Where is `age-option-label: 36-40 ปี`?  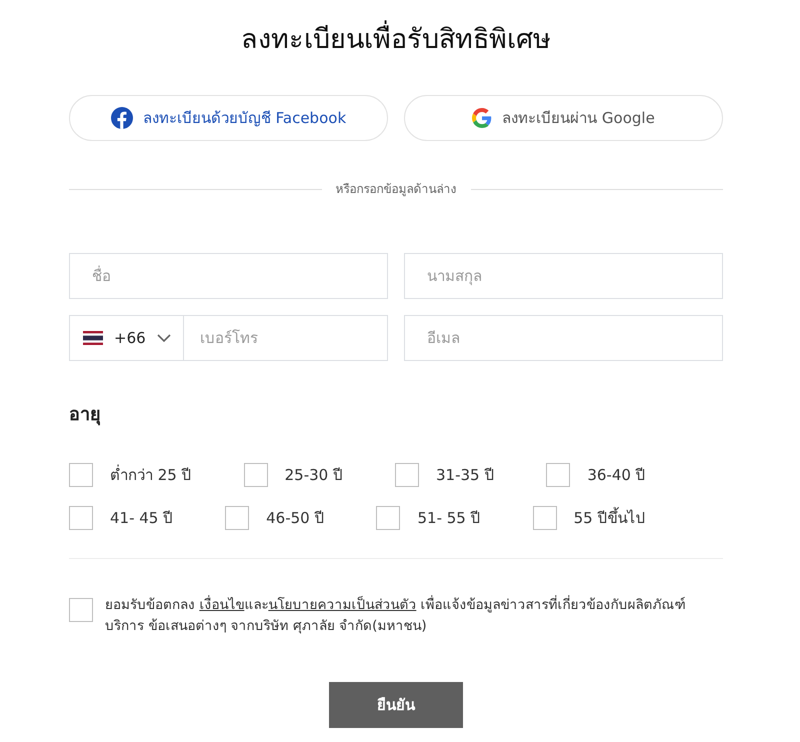 age-option-label: 36-40 ปี is located at coordinates (616, 475).